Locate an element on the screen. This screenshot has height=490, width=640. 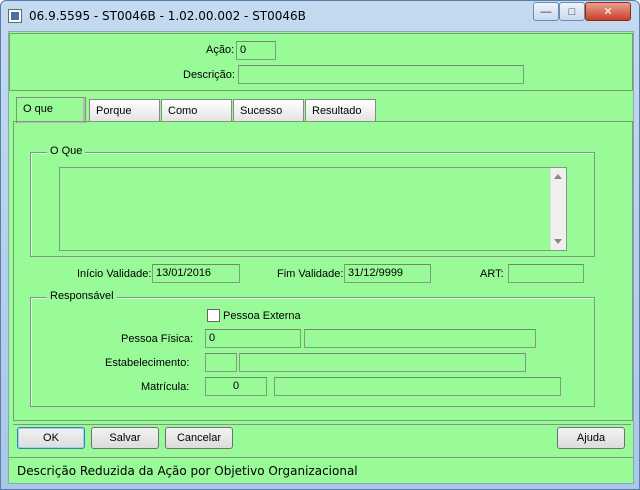
close-icon: ✕ is located at coordinates (608, 12).